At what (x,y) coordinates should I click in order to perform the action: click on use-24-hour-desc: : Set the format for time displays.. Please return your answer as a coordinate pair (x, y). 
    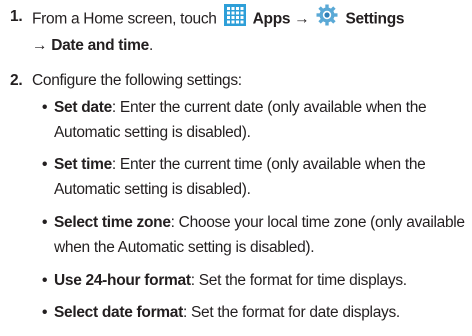
    Looking at the image, I should click on (298, 280).